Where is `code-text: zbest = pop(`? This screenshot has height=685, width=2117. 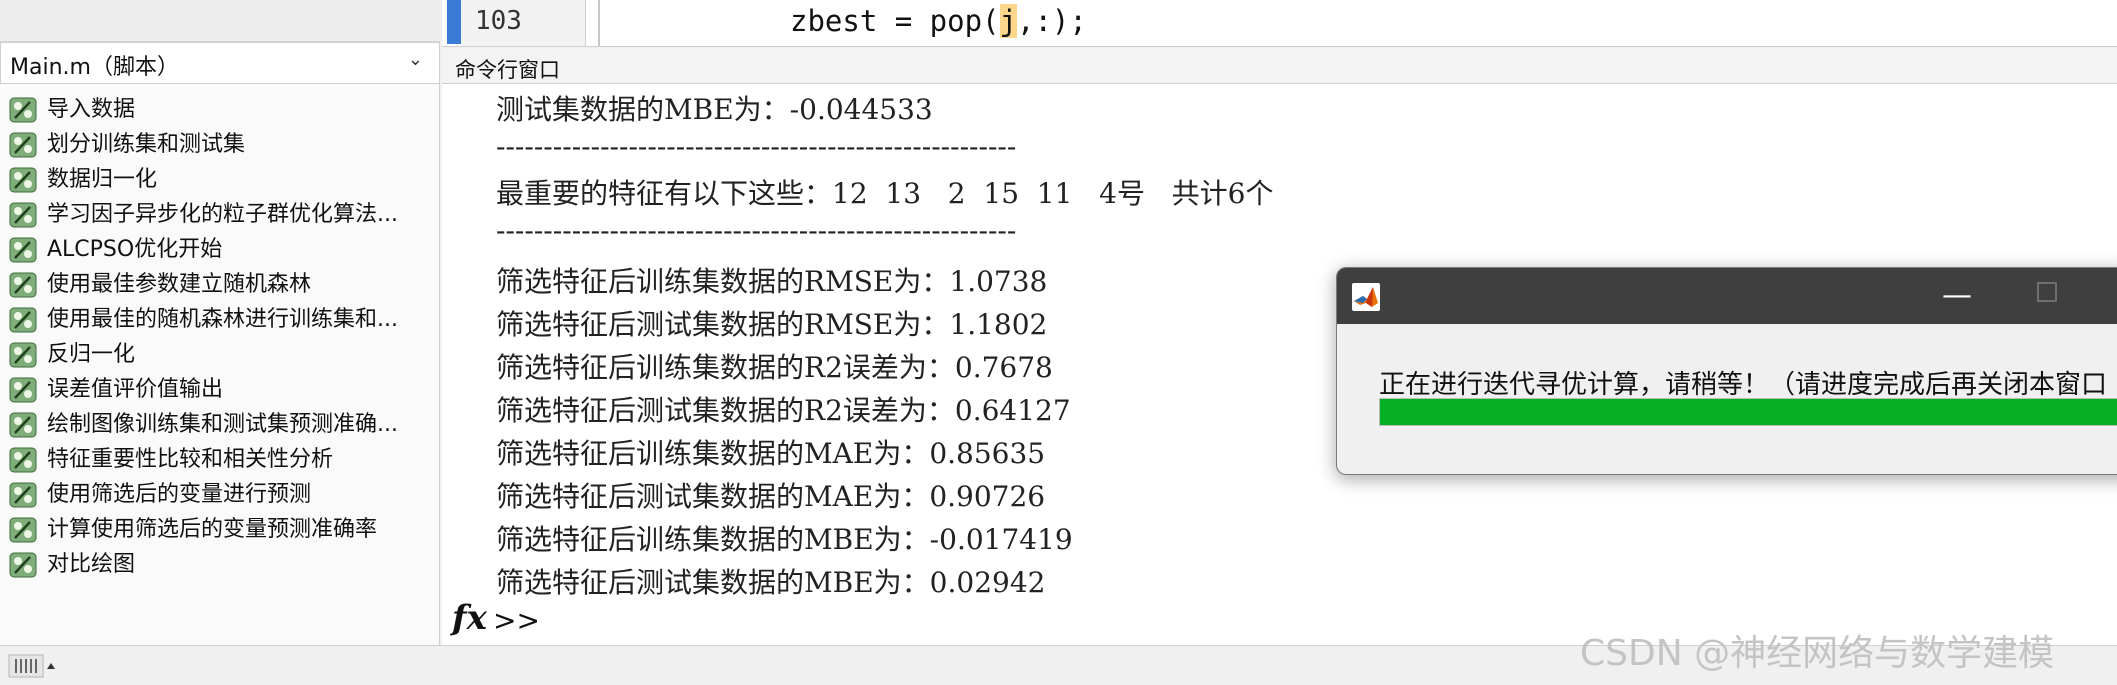 code-text: zbest = pop( is located at coordinates (895, 21).